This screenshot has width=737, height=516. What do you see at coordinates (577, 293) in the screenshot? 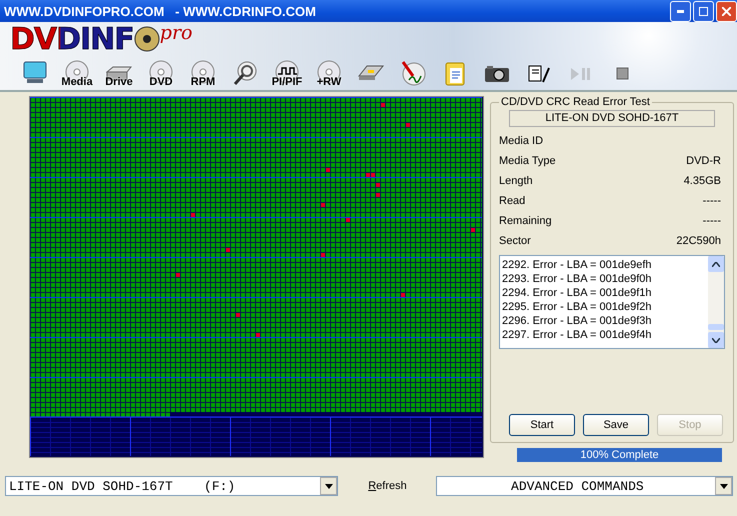
I see `log-line: 2294. Error - LBA = 001de9f1h` at bounding box center [577, 293].